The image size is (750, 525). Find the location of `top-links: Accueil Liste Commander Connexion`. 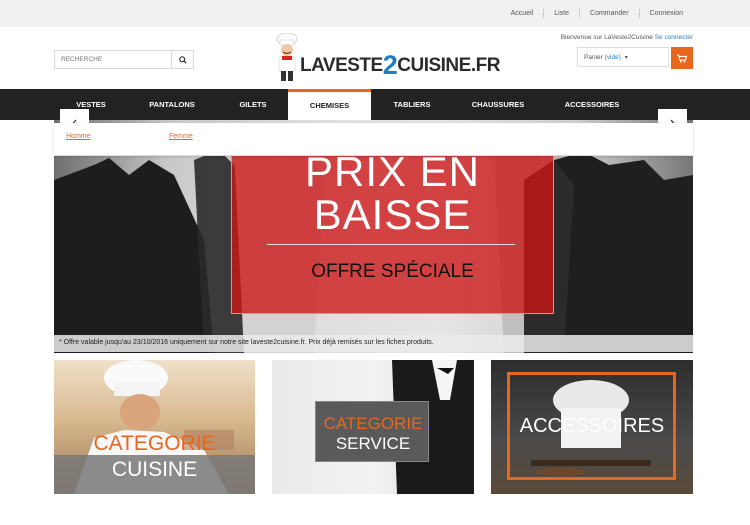

top-links: Accueil Liste Commander Connexion is located at coordinates (597, 13).